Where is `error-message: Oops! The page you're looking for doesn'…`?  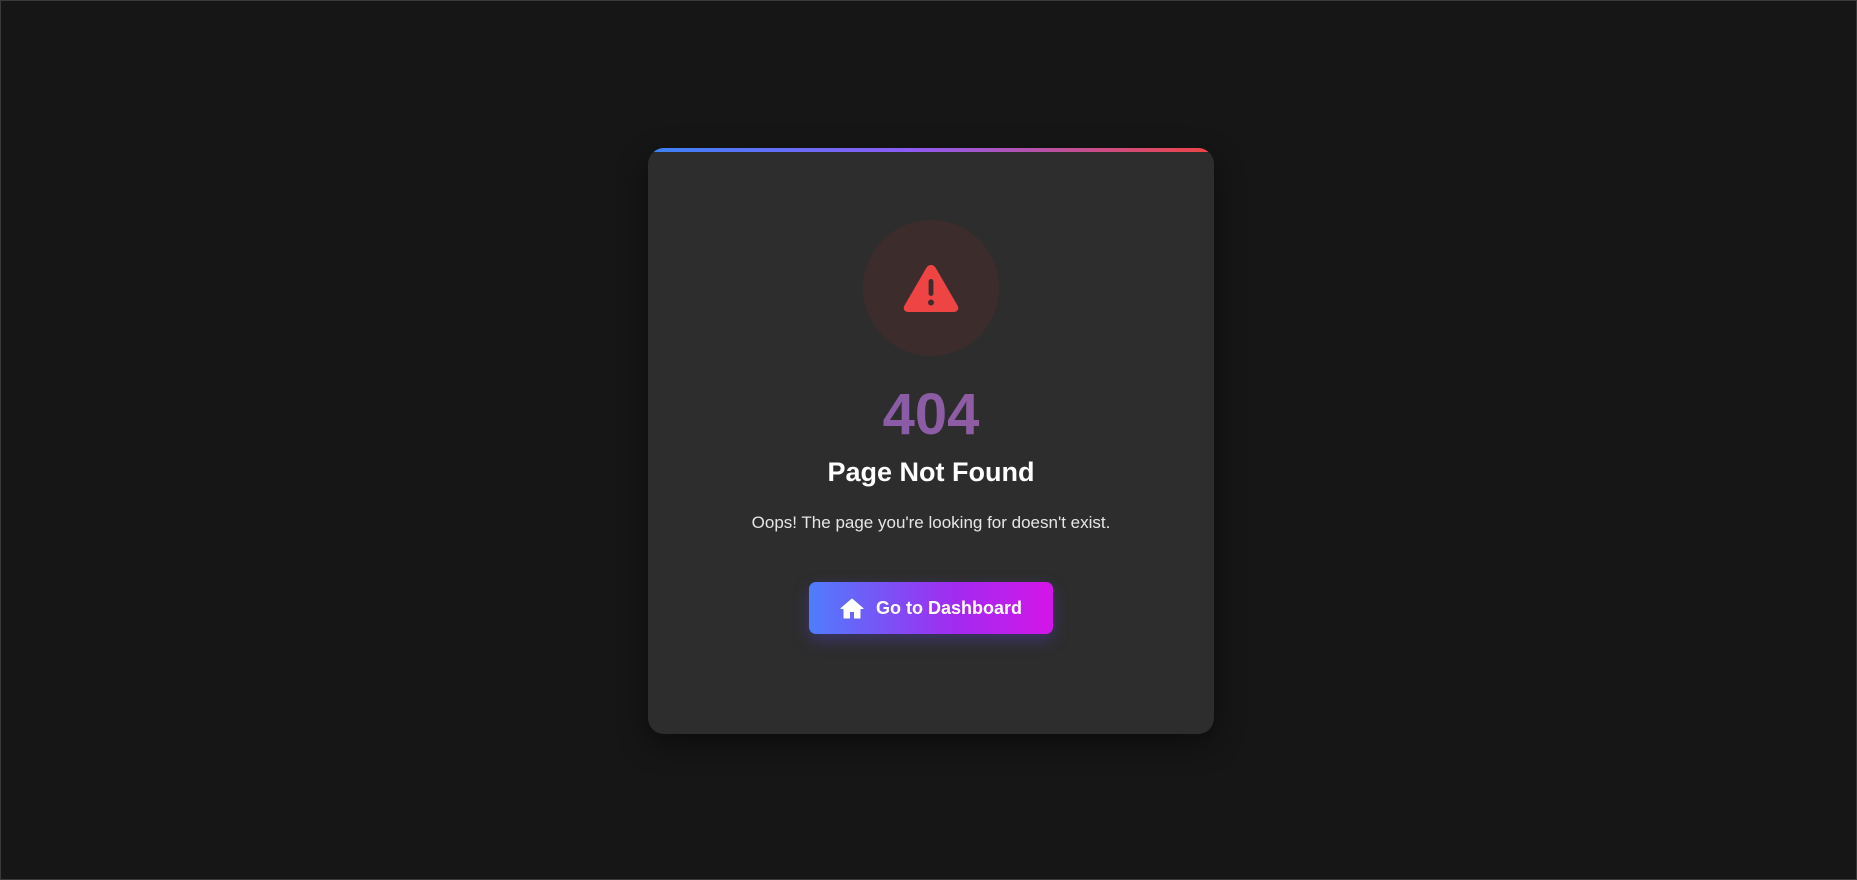 error-message: Oops! The page you're looking for doesn'… is located at coordinates (931, 522).